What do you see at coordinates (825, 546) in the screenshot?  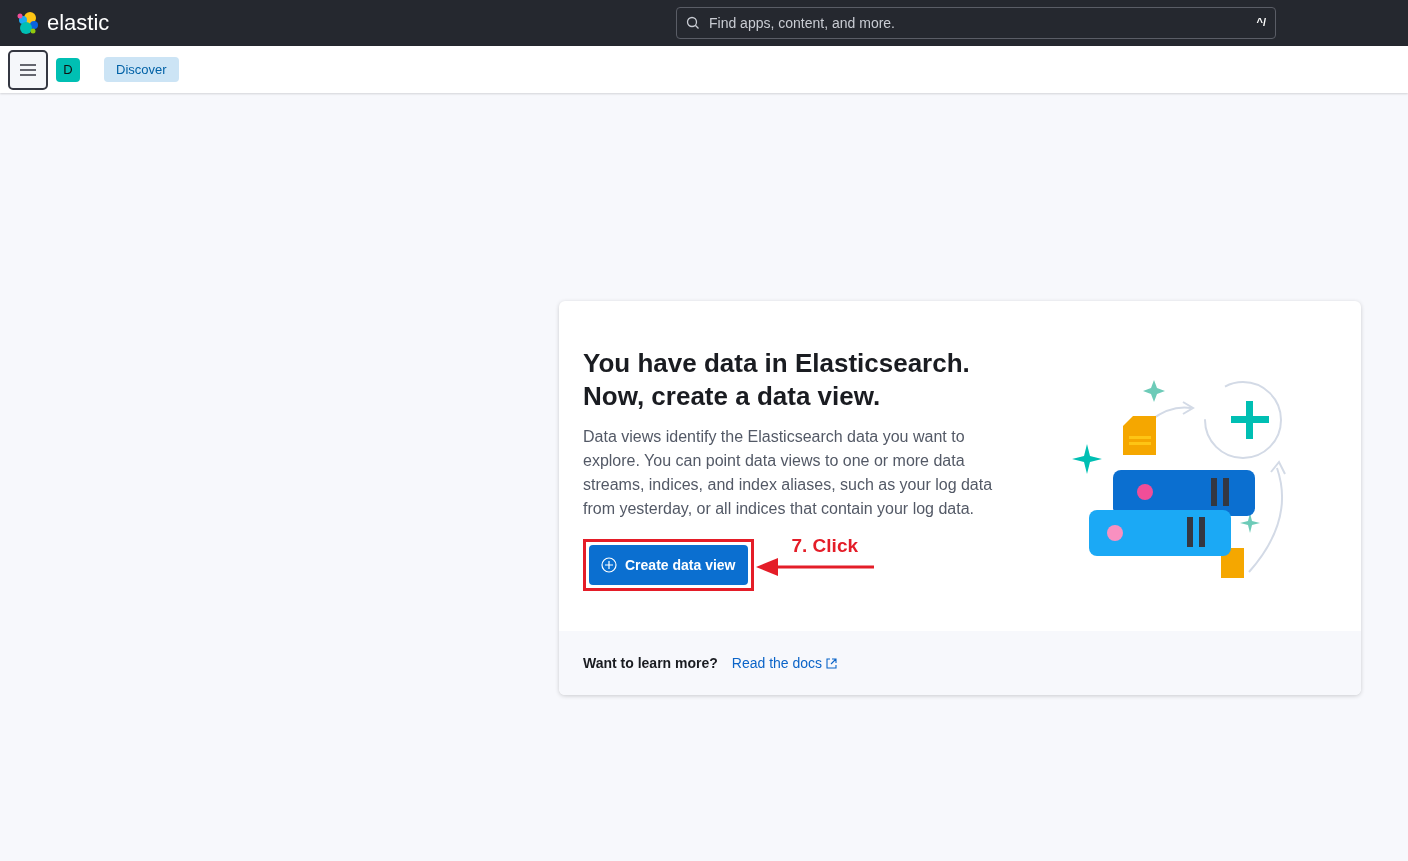 I see `annotation-text: 7. Click` at bounding box center [825, 546].